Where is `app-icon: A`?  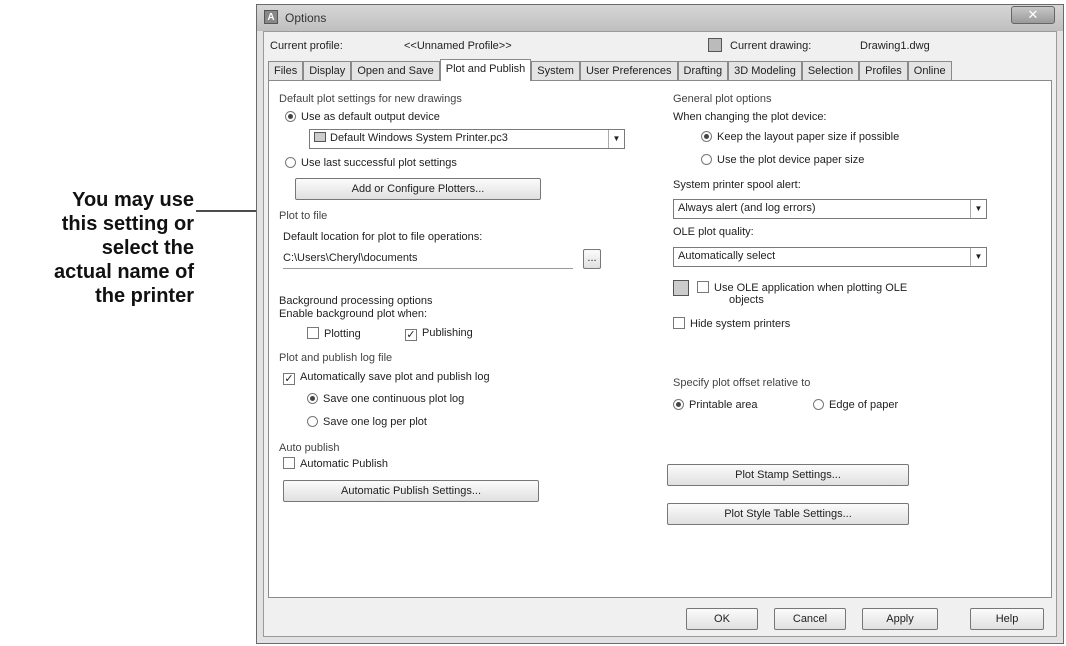
app-icon: A is located at coordinates (271, 17).